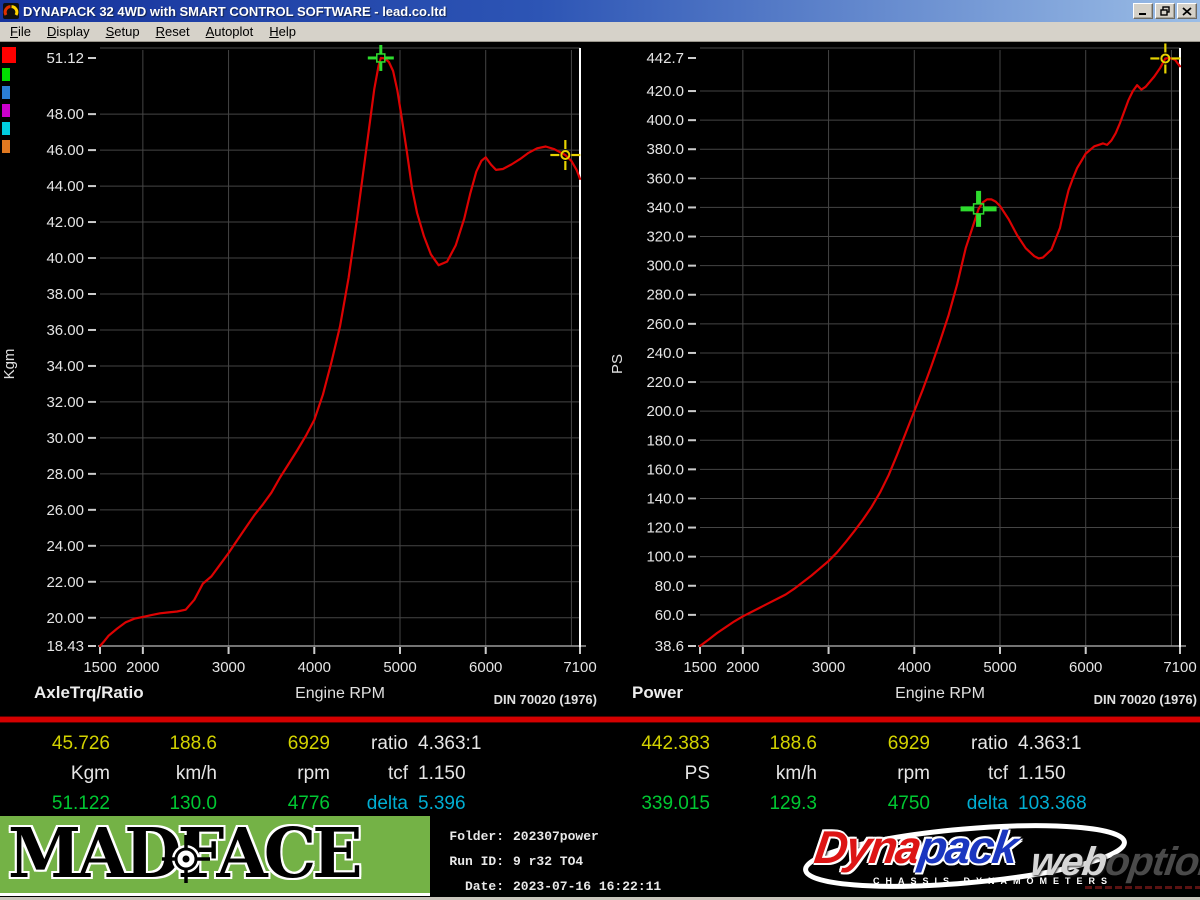 This screenshot has height=900, width=1200. What do you see at coordinates (828, 667) in the screenshot?
I see `svg-text: 3000` at bounding box center [828, 667].